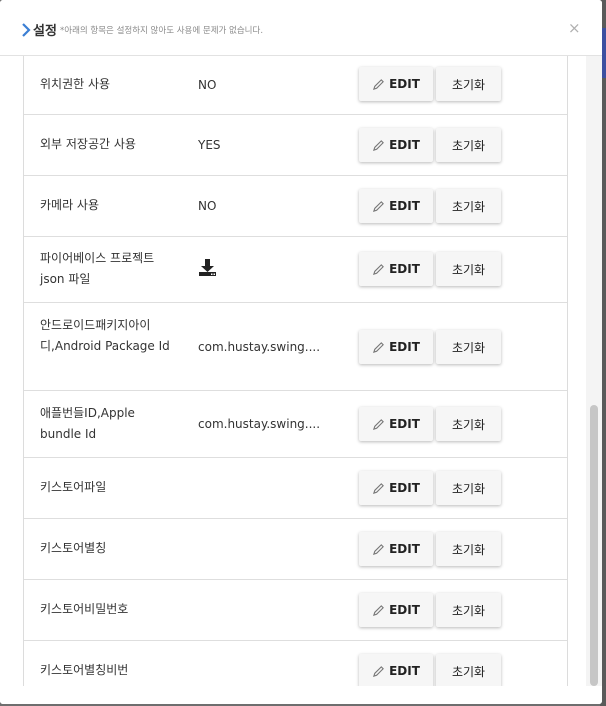 This screenshot has width=606, height=706. What do you see at coordinates (207, 267) in the screenshot?
I see `download-icon` at bounding box center [207, 267].